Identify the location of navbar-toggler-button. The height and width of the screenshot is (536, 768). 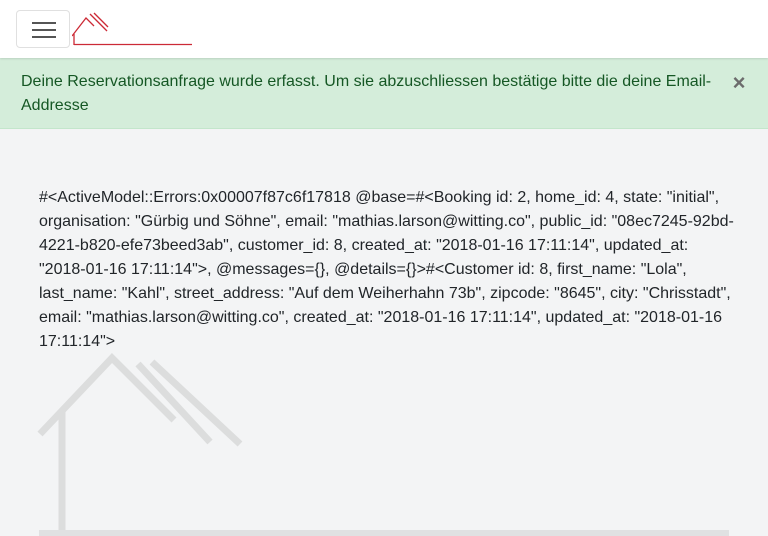
(43, 29).